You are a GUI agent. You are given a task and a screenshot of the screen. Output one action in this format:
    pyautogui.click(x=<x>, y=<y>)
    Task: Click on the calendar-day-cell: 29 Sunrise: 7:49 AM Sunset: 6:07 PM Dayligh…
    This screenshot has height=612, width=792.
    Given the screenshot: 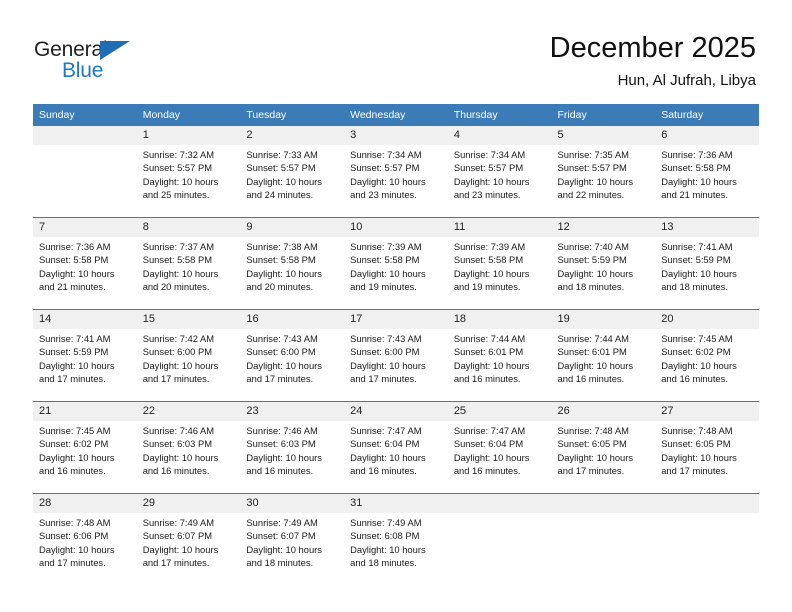 What is the action you would take?
    pyautogui.click(x=188, y=539)
    